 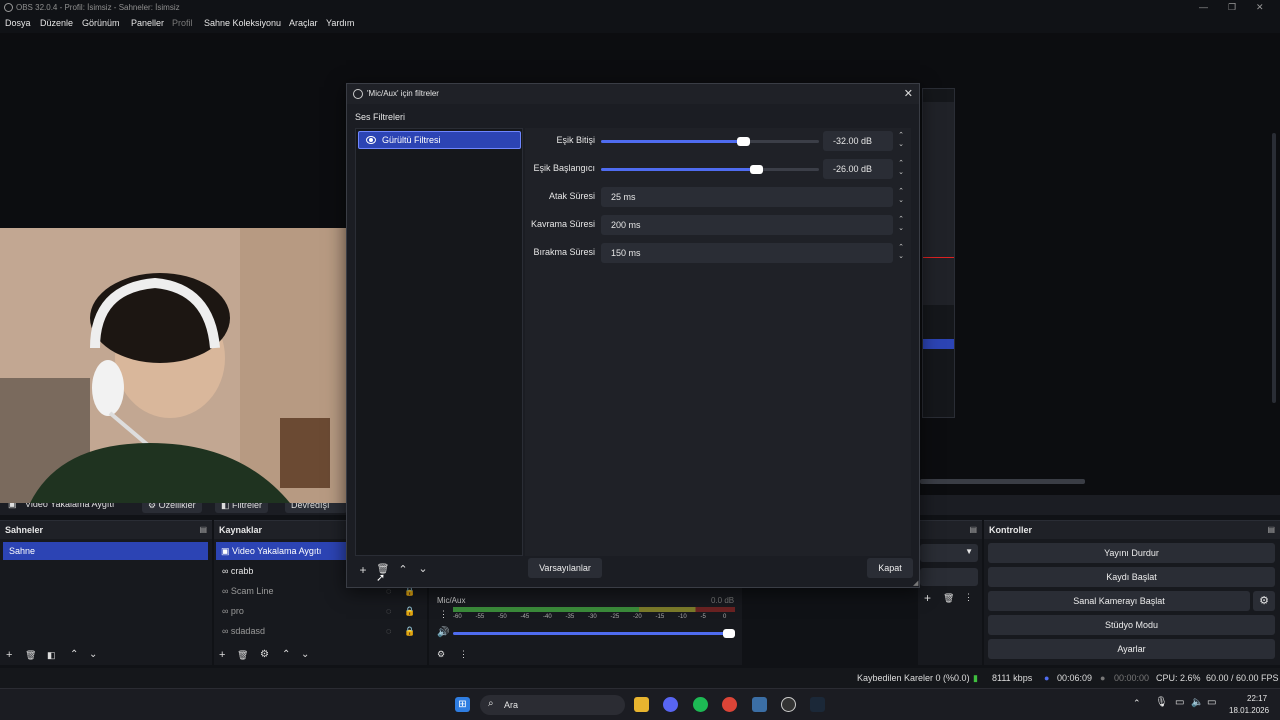 What do you see at coordinates (18, 23) in the screenshot?
I see `menu-file: Dosya` at bounding box center [18, 23].